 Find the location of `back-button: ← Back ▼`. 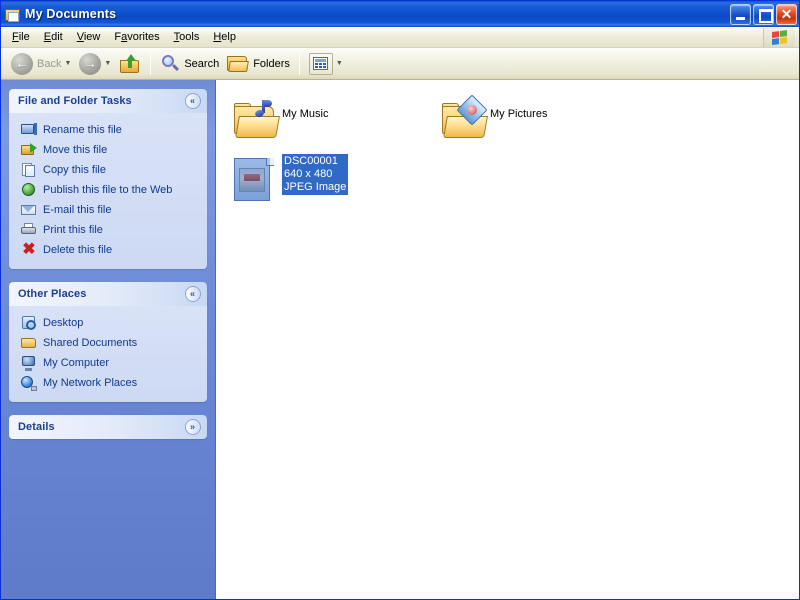

back-button: ← Back ▼ is located at coordinates (41, 64).